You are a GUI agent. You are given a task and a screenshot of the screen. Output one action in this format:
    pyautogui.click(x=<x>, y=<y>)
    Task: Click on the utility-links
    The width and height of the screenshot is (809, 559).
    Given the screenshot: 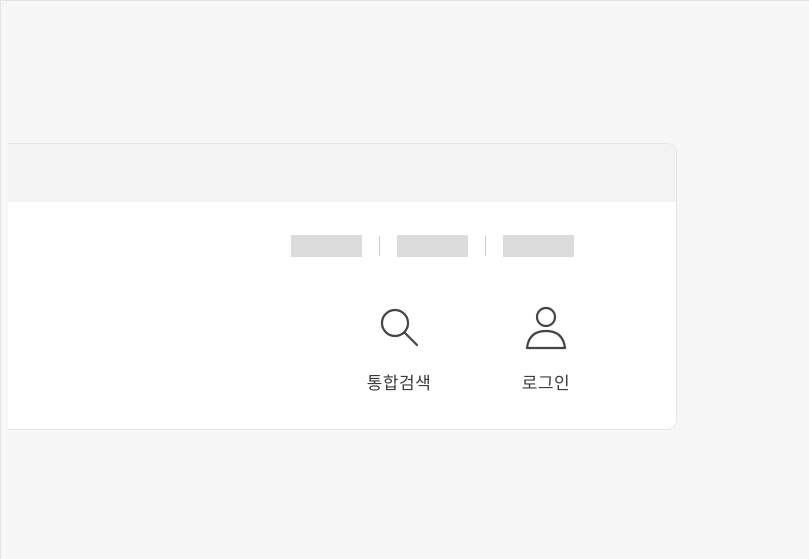 What is the action you would take?
    pyautogui.click(x=432, y=246)
    